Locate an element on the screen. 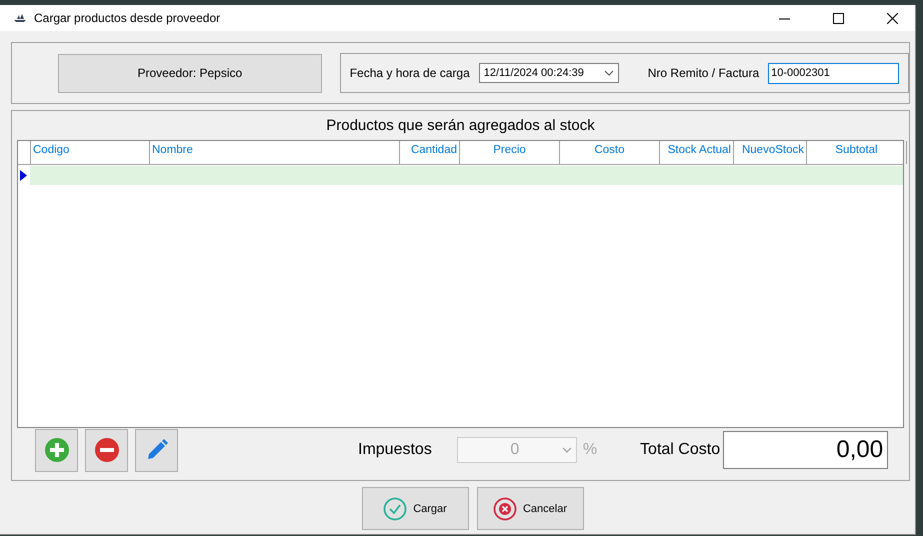  total-label: Total Costo is located at coordinates (680, 450).